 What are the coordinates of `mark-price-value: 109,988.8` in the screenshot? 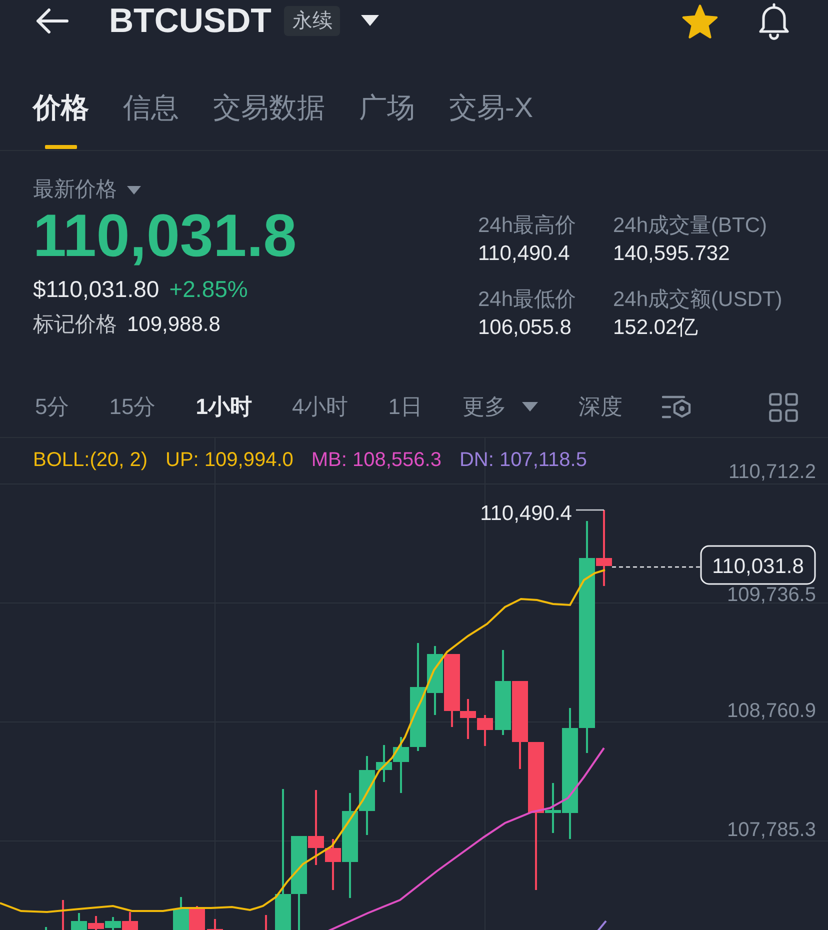 It's located at (173, 325).